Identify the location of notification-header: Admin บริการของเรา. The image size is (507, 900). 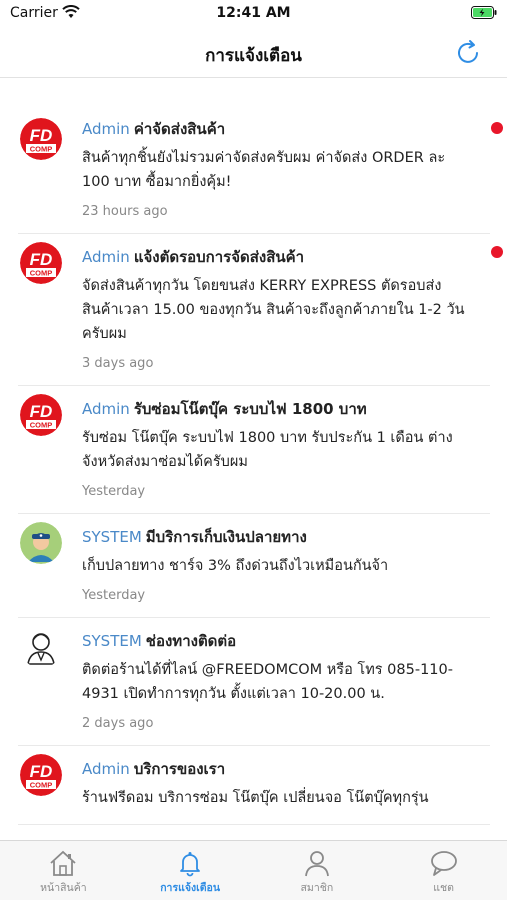
(277, 769).